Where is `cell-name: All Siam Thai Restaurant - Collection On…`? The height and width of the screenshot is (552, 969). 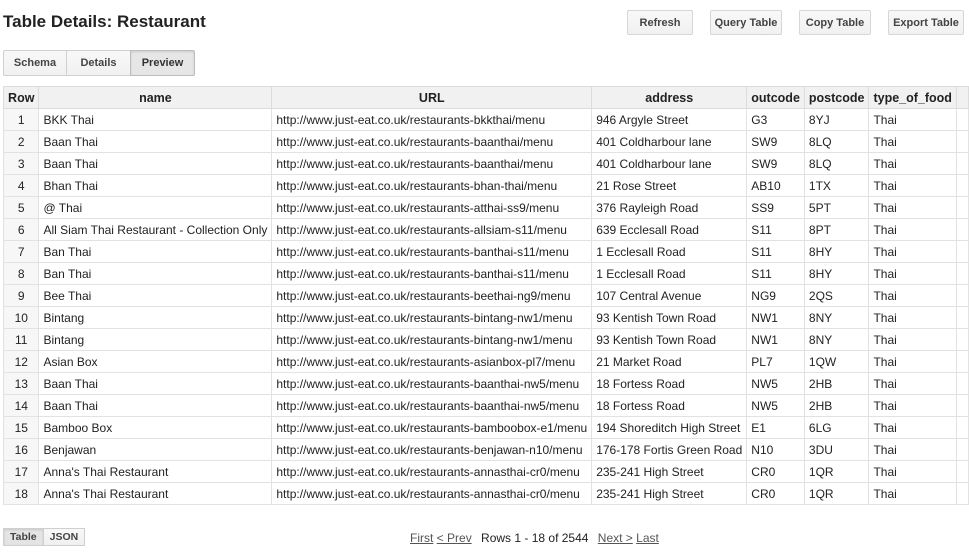
cell-name: All Siam Thai Restaurant - Collection On… is located at coordinates (155, 229).